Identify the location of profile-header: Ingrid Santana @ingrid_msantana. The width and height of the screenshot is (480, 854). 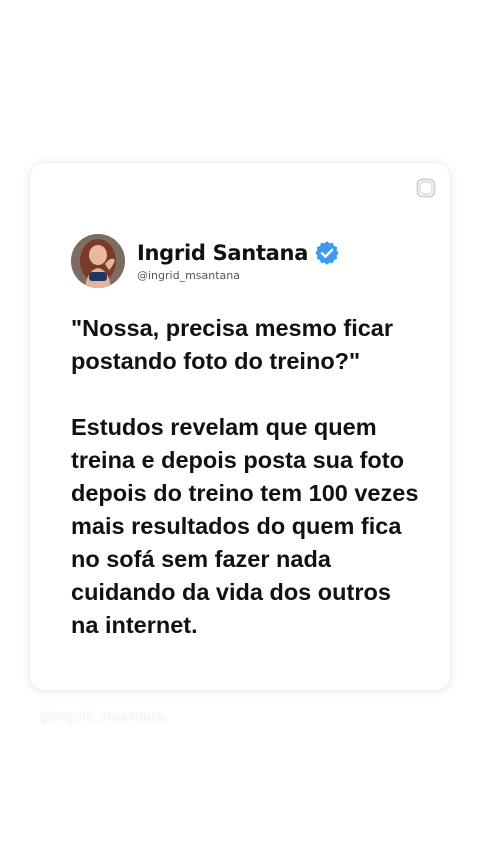
(205, 261).